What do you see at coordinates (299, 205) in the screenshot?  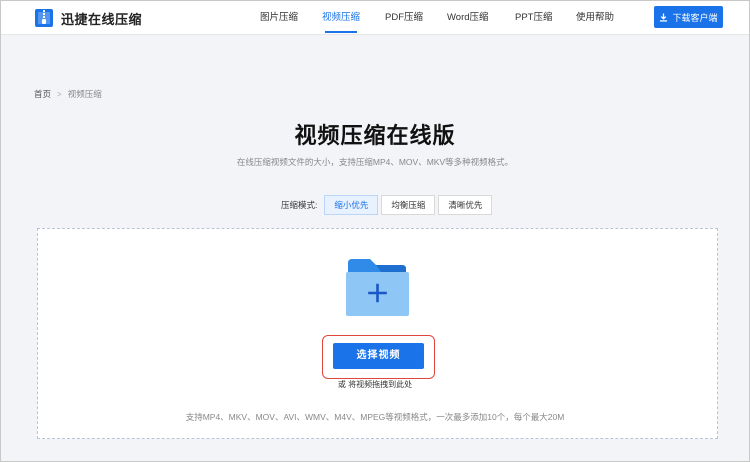 I see `compress-mode-label: 压缩模式:` at bounding box center [299, 205].